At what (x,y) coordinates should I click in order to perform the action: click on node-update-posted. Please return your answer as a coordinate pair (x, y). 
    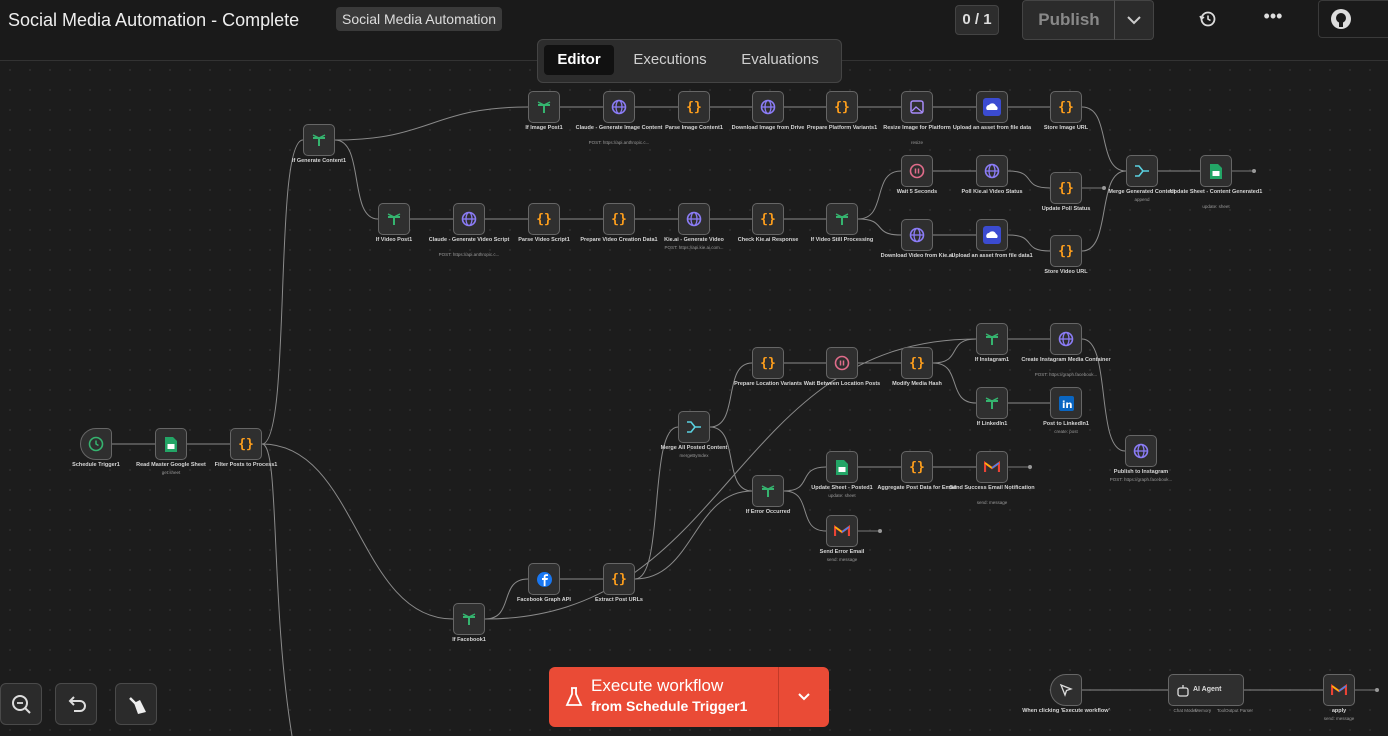
    Looking at the image, I should click on (842, 467).